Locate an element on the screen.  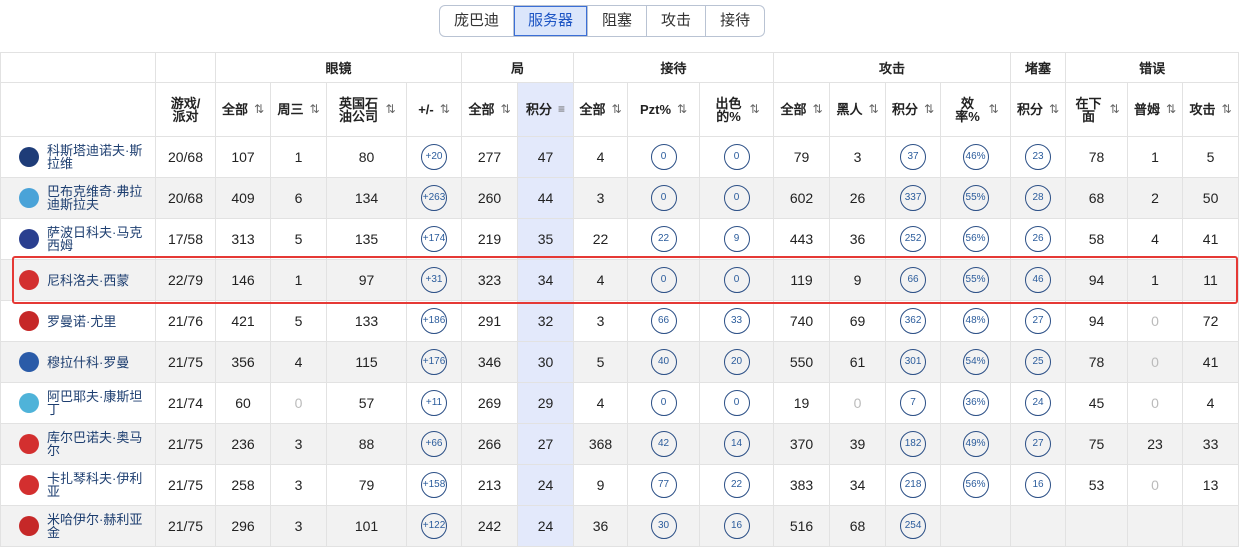
column-header: 效率% ⇅ is located at coordinates (976, 109).